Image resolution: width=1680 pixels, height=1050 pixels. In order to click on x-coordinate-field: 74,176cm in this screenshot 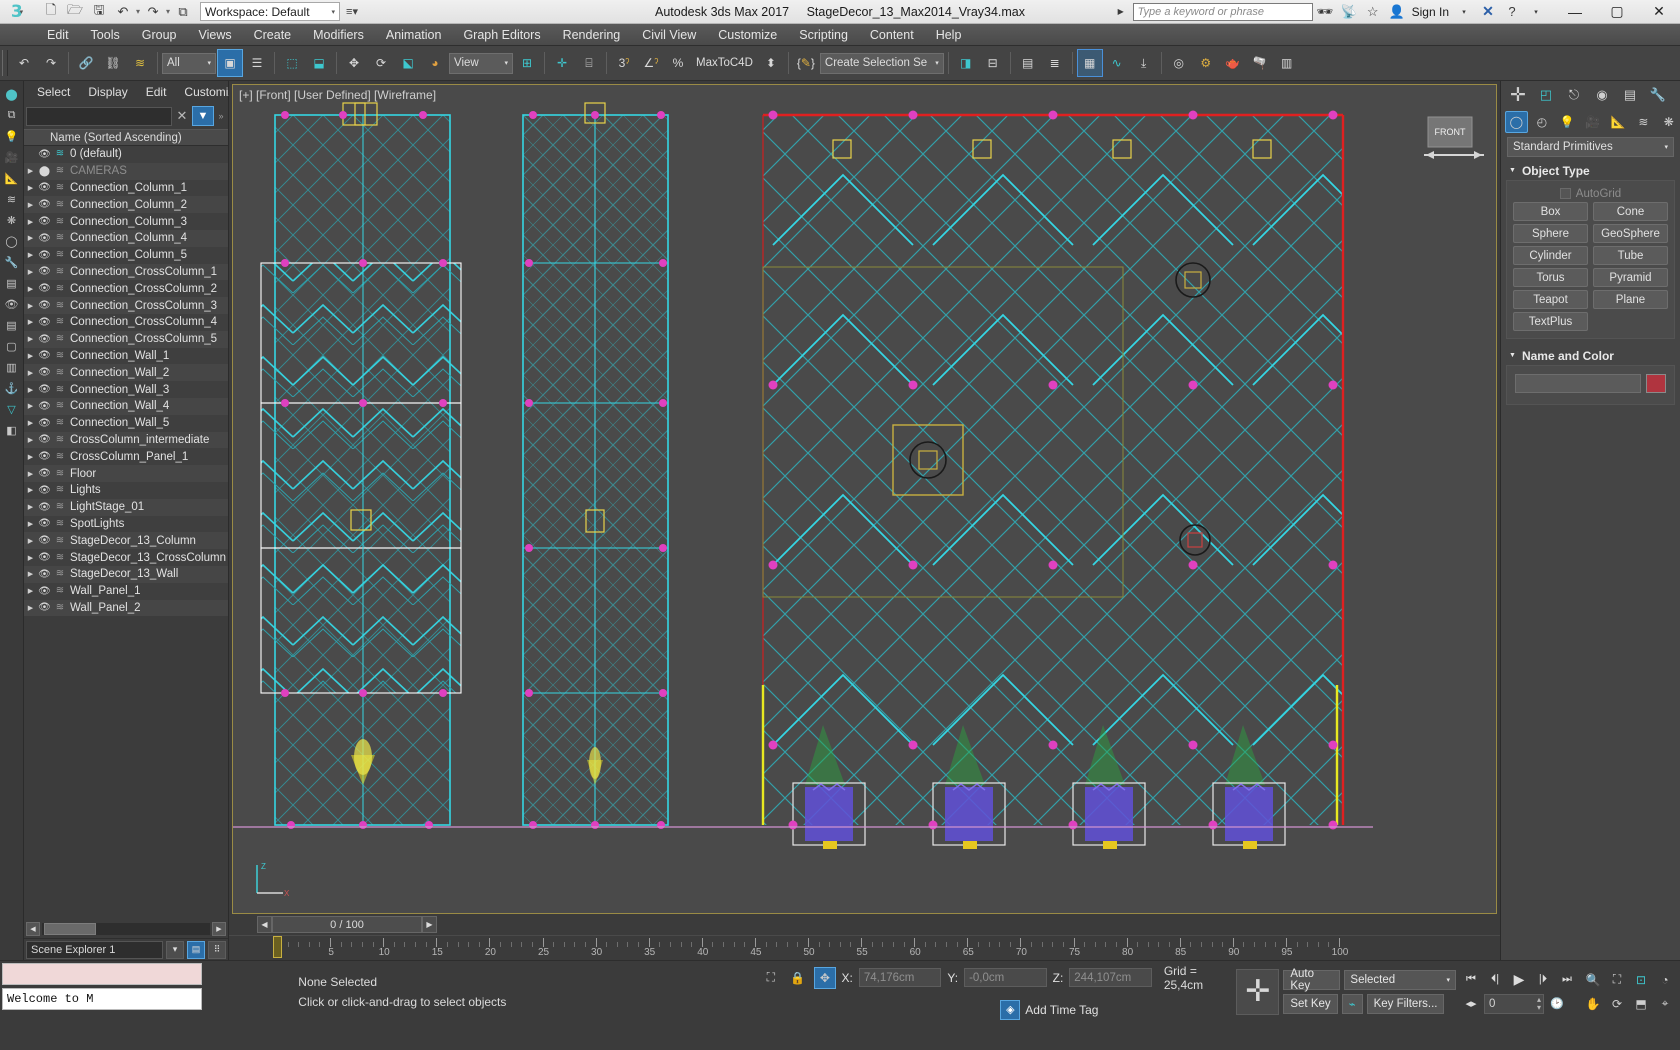, I will do `click(900, 977)`.